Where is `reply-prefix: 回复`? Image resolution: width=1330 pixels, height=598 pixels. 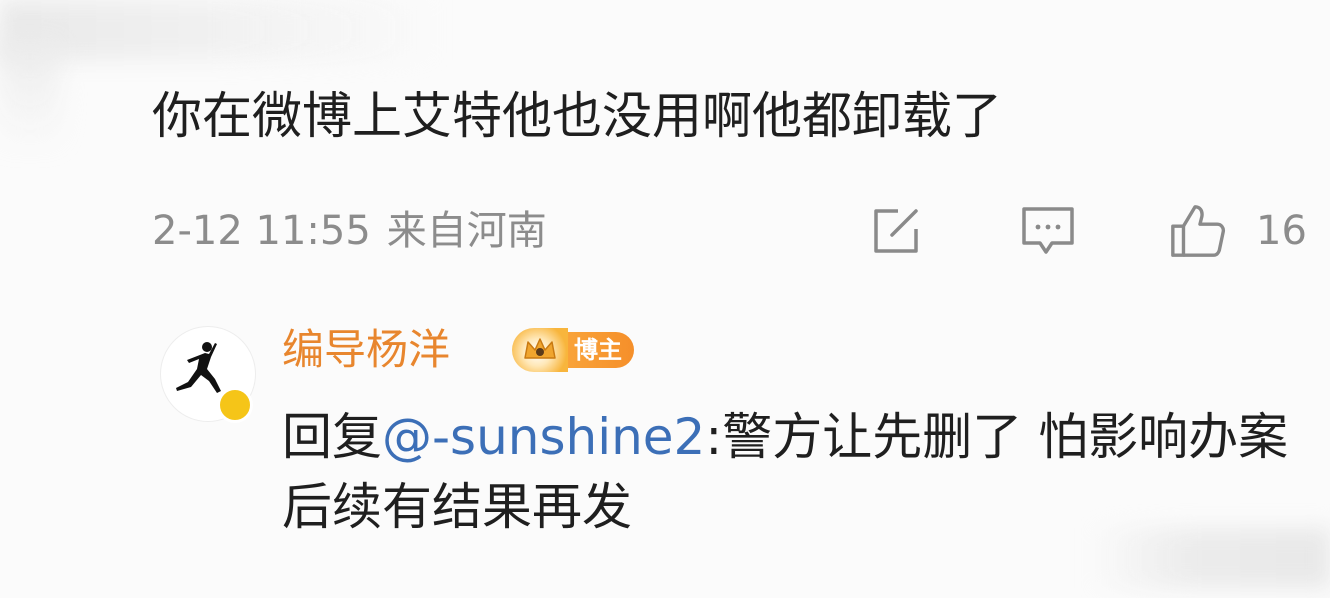 reply-prefix: 回复 is located at coordinates (332, 437).